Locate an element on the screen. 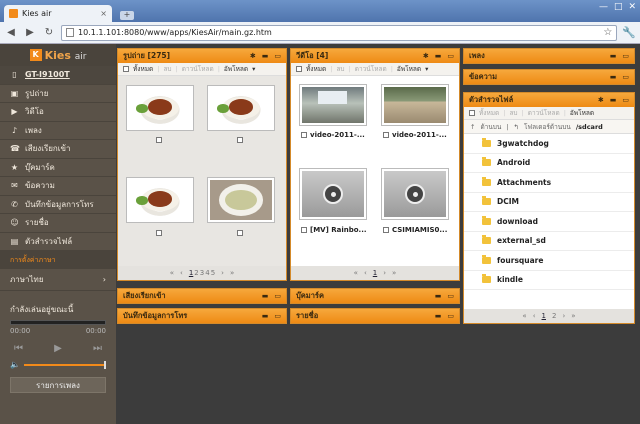  previous-track-icon: ⏮ is located at coordinates (18, 348).